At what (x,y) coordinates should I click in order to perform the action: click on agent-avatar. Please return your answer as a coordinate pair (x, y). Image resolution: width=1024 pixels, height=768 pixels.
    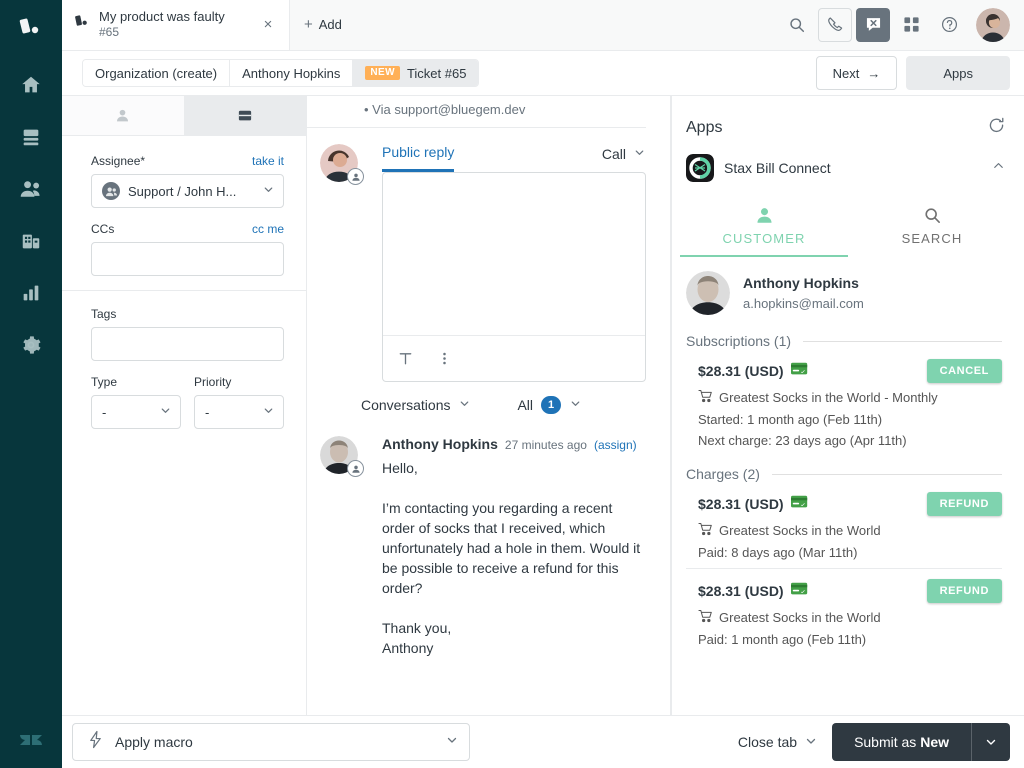
    Looking at the image, I should click on (342, 164).